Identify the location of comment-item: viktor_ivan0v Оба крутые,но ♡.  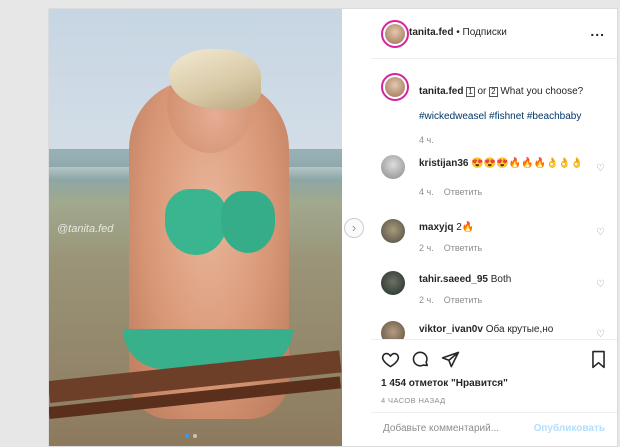
(496, 330).